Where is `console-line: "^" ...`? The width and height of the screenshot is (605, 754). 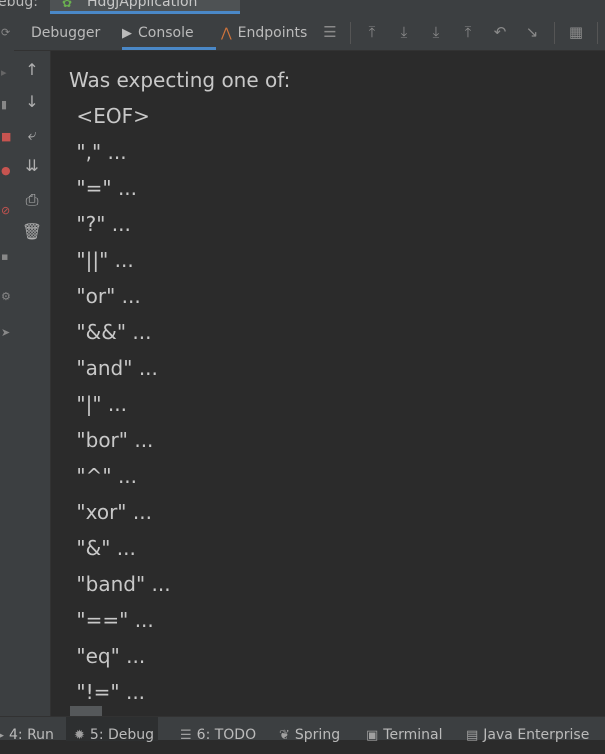 console-line: "^" ... is located at coordinates (94, 476).